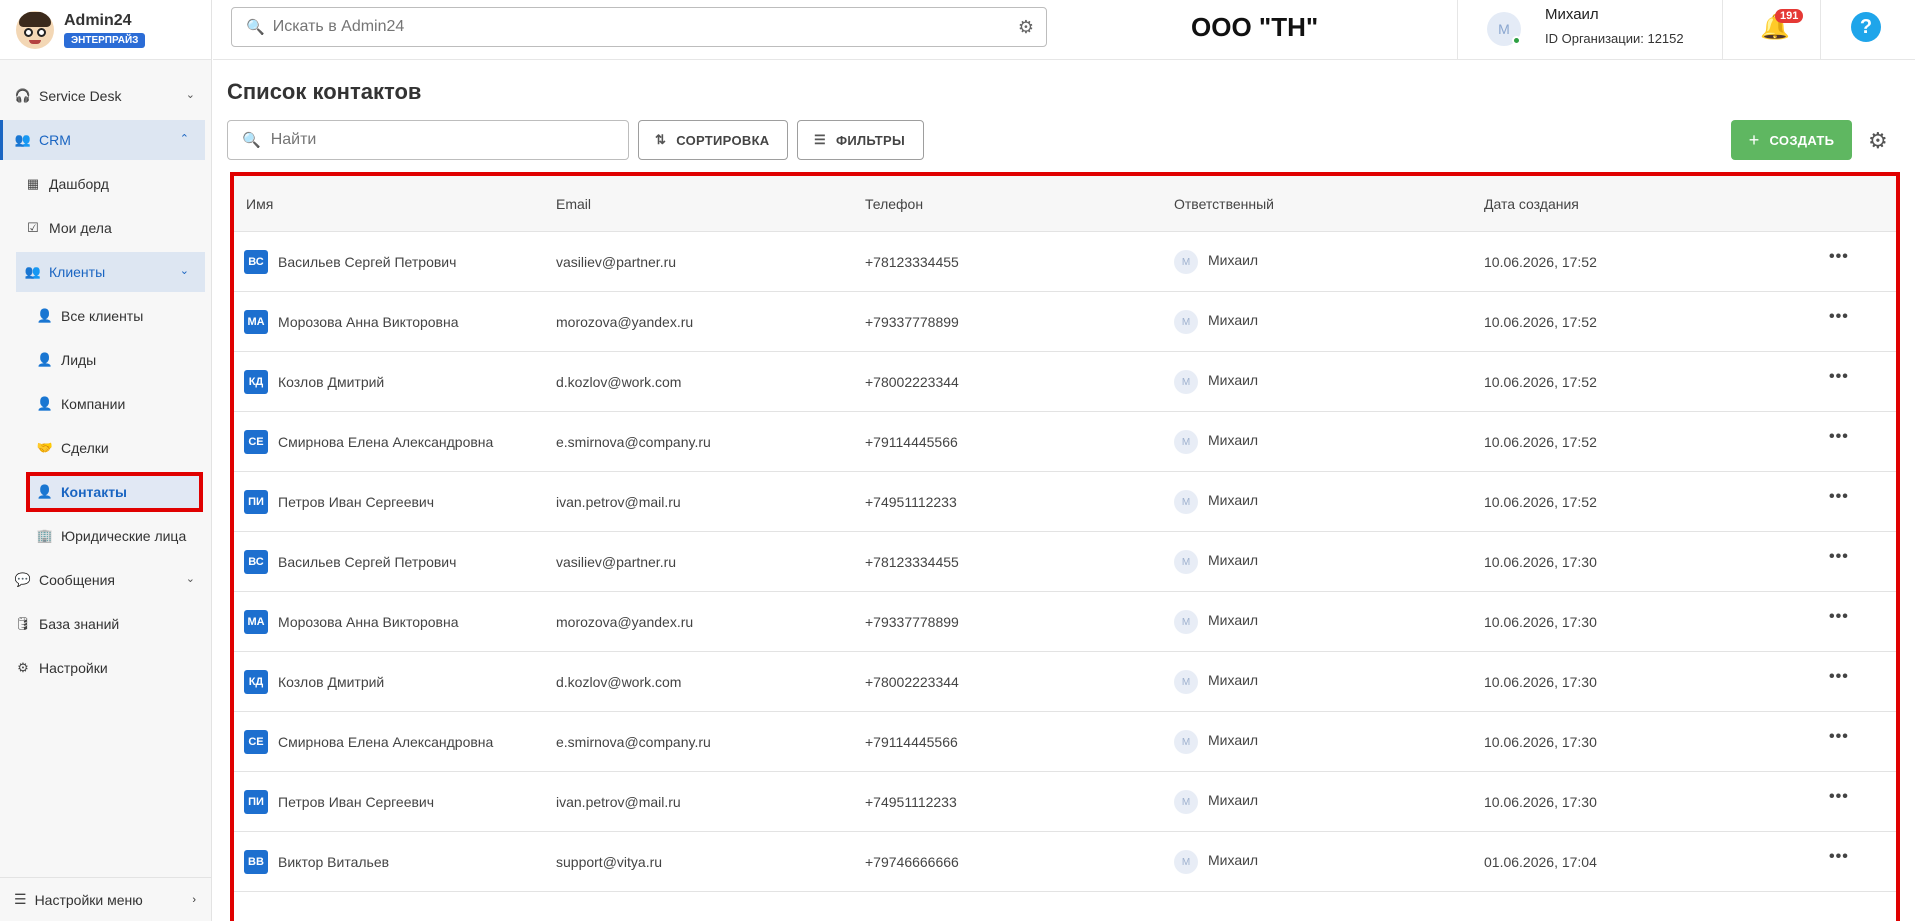 The height and width of the screenshot is (921, 1915). Describe the element at coordinates (124, 536) in the screenshot. I see `sidebar-item-label: Юридические лица` at that location.